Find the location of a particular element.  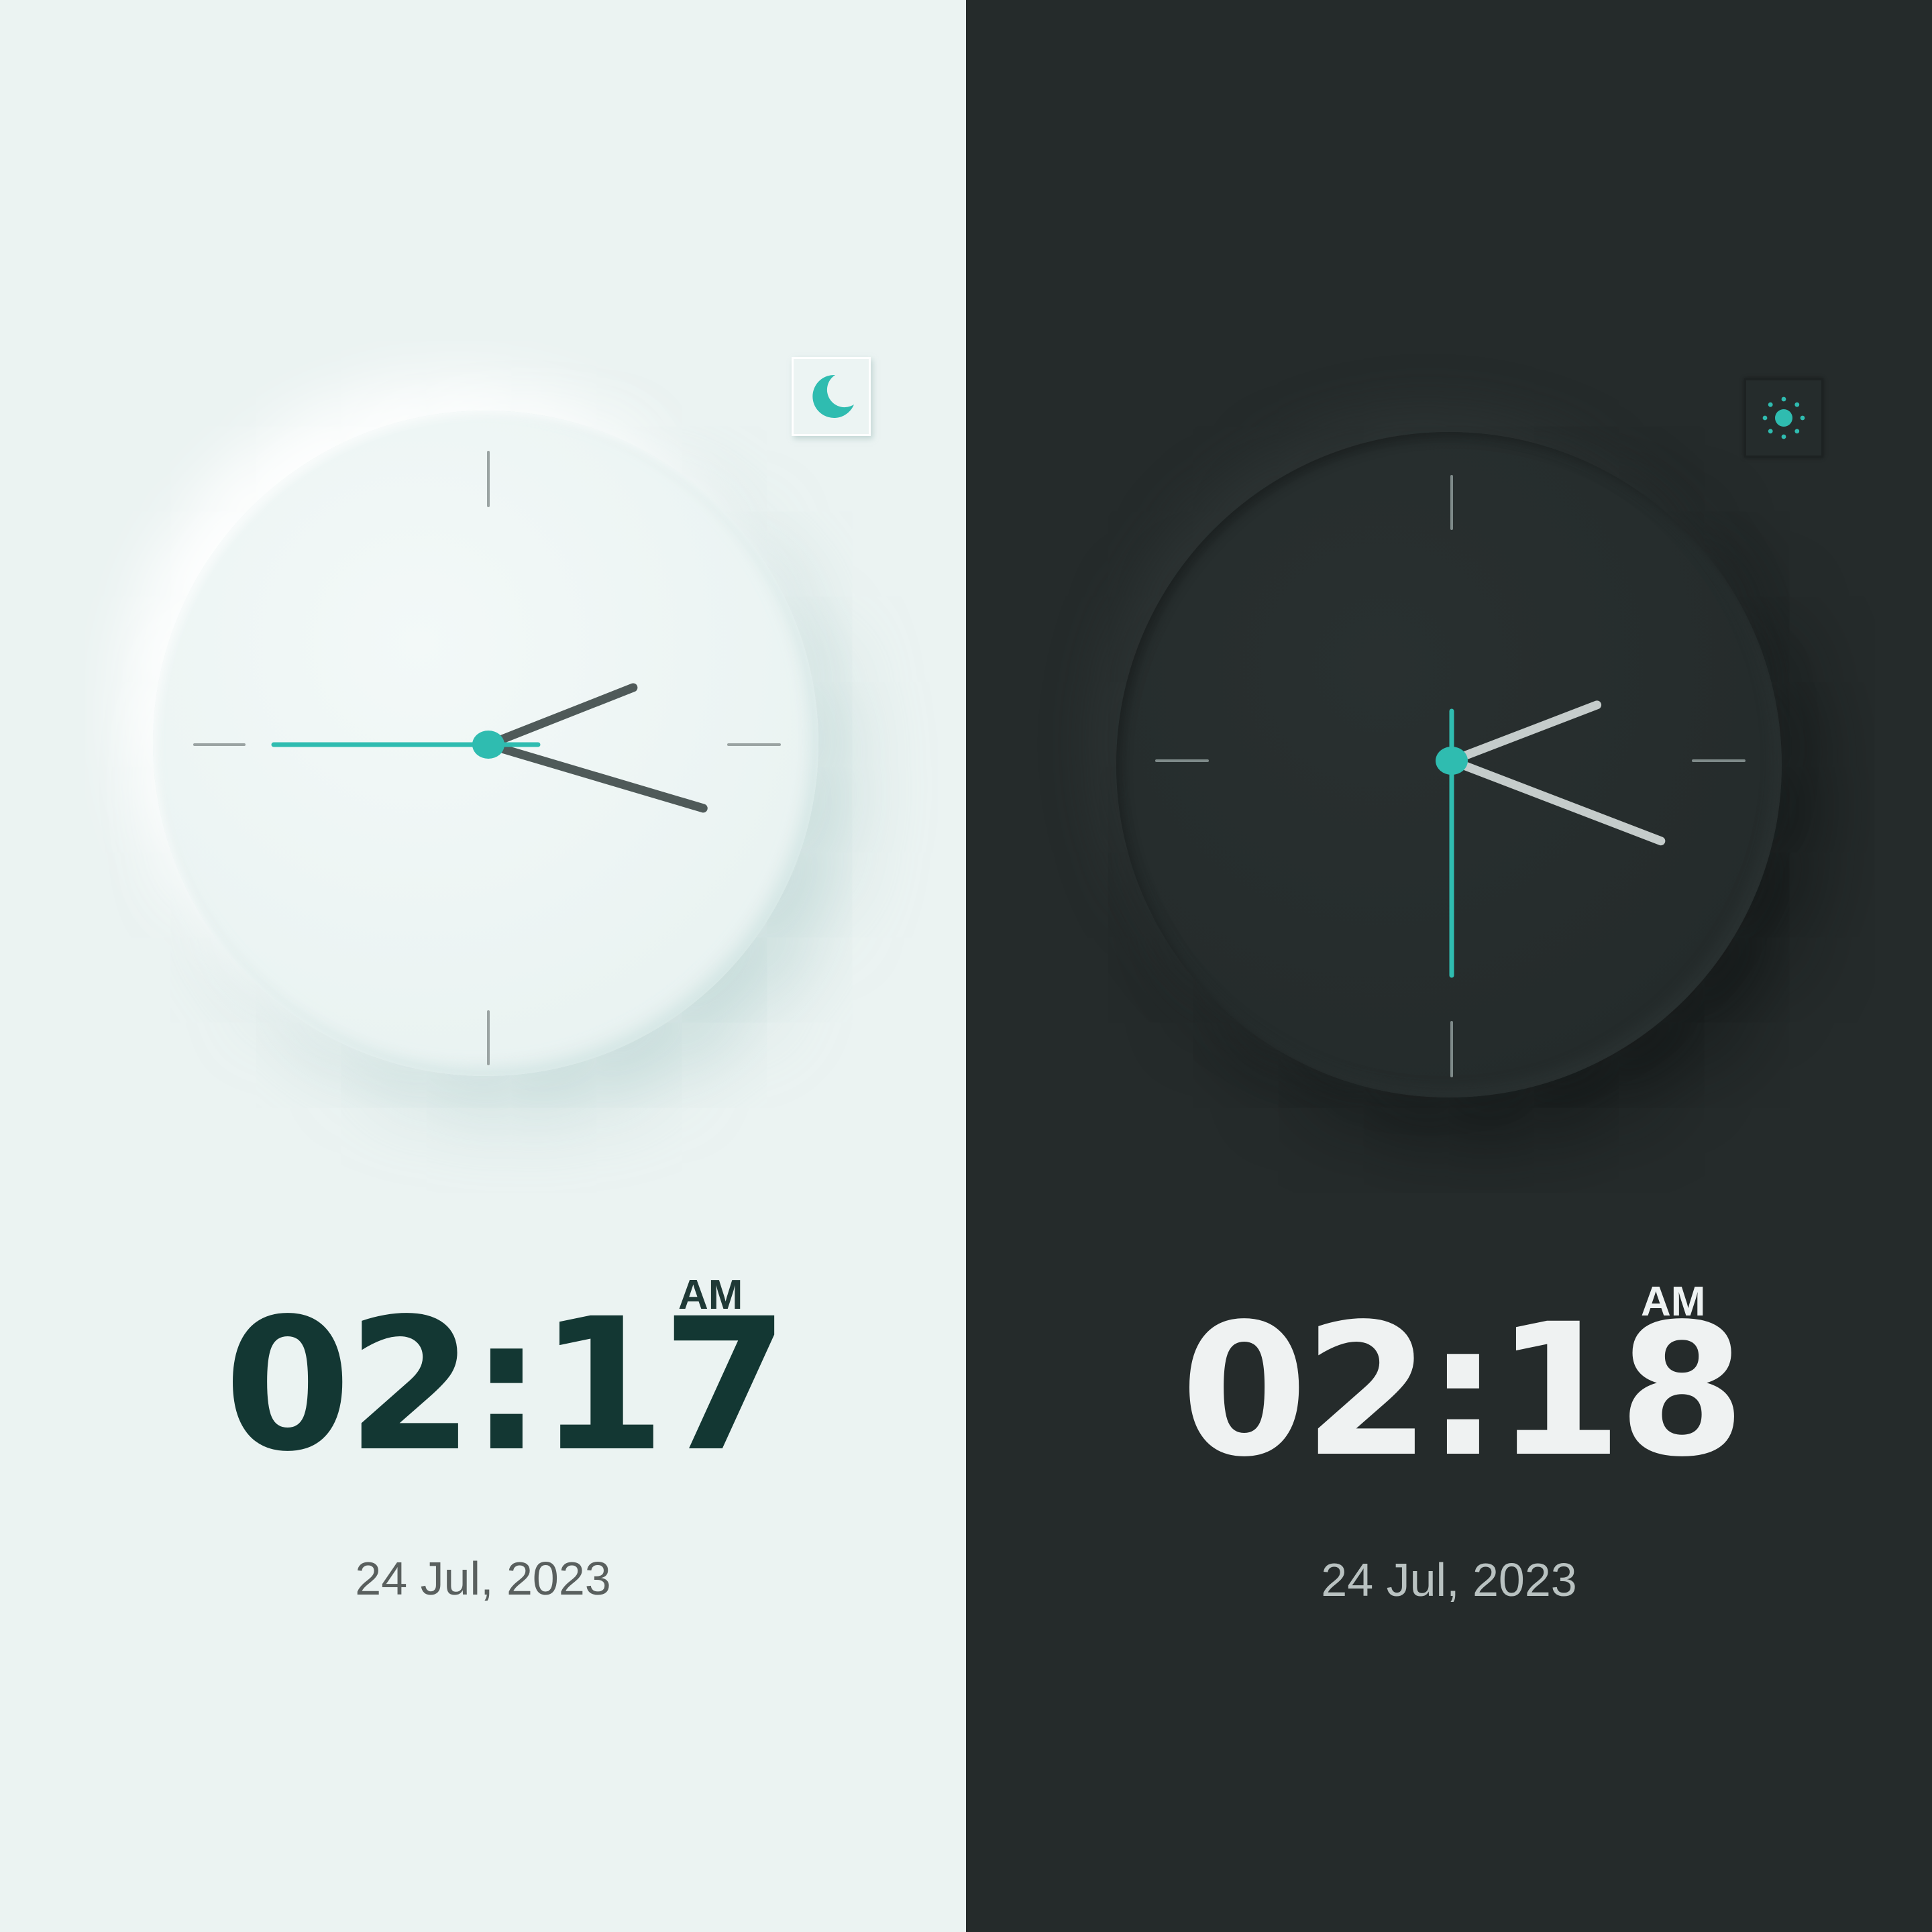

digital-time-row: 02:17 is located at coordinates (506, 1386).